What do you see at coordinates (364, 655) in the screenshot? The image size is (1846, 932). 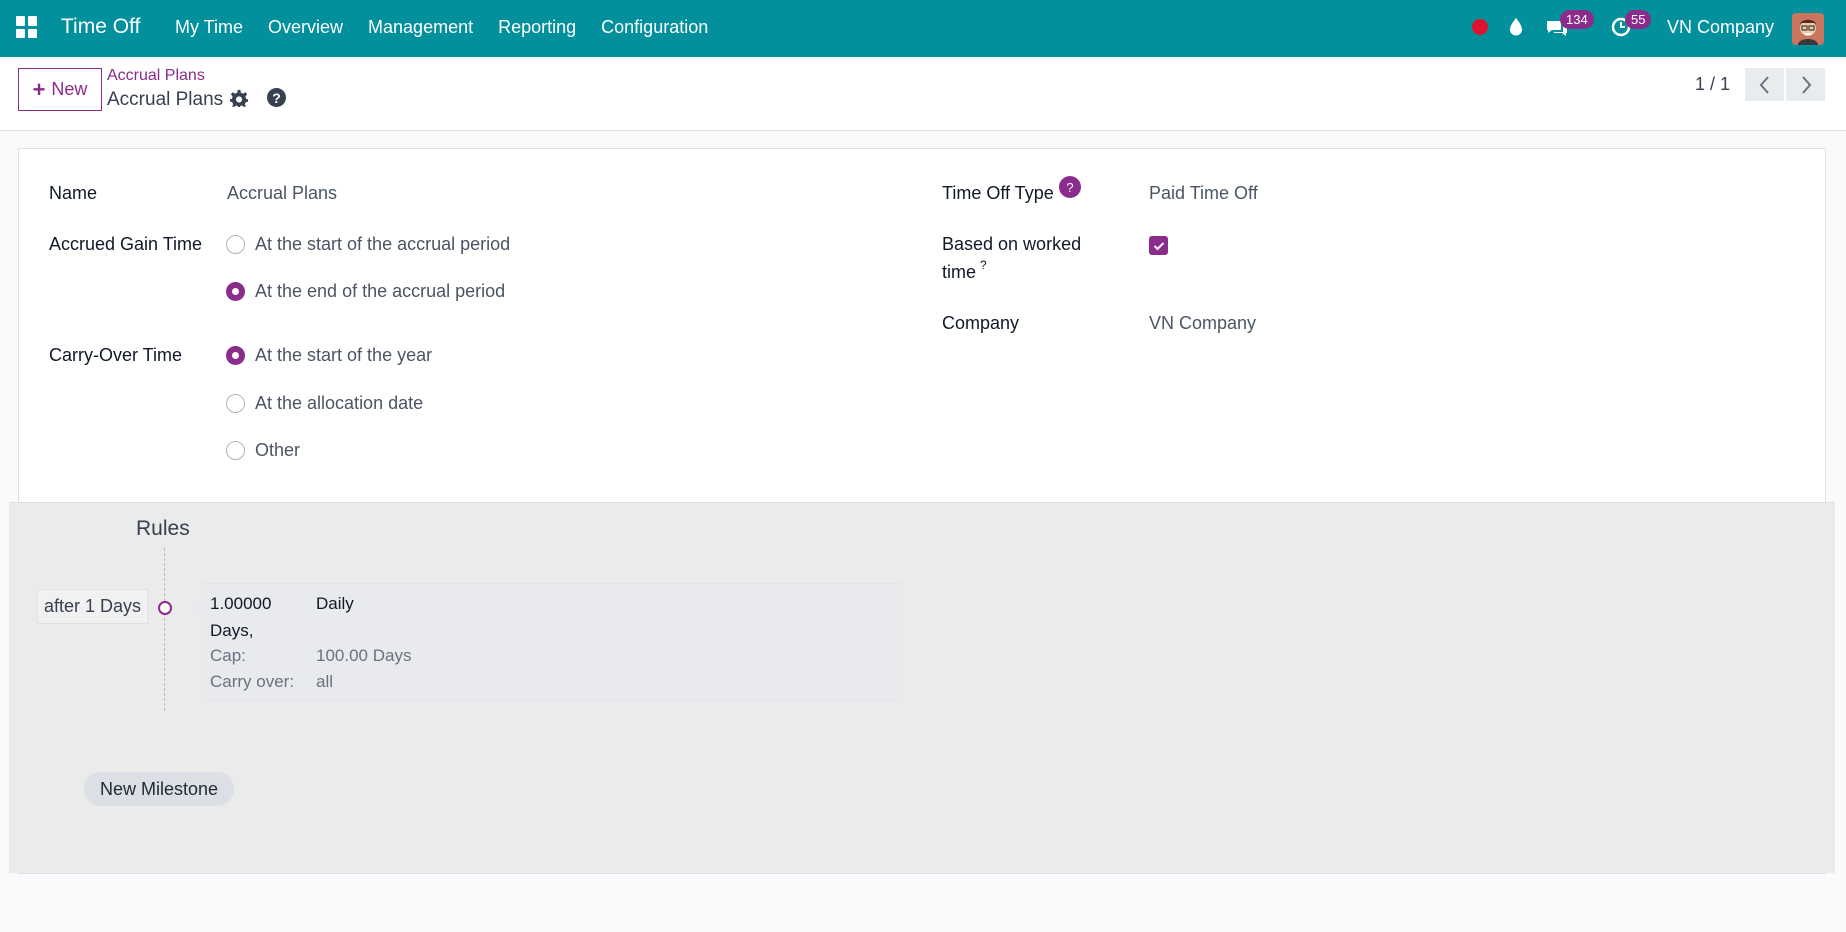 I see `rule-cap-value: 100.00 Days` at bounding box center [364, 655].